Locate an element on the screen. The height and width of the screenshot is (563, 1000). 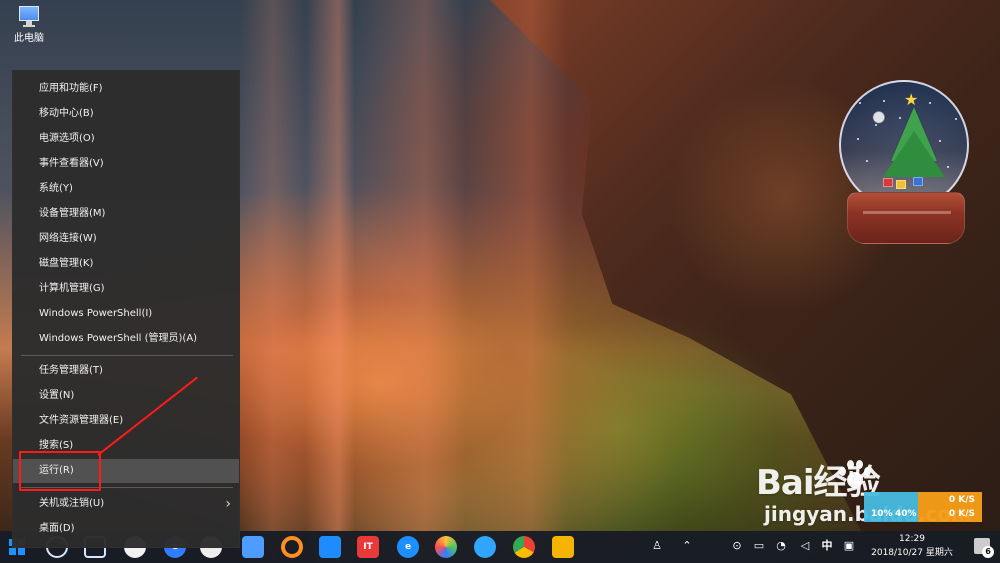
menu-item-desktop: 桌面(D) is located at coordinates (126, 529).